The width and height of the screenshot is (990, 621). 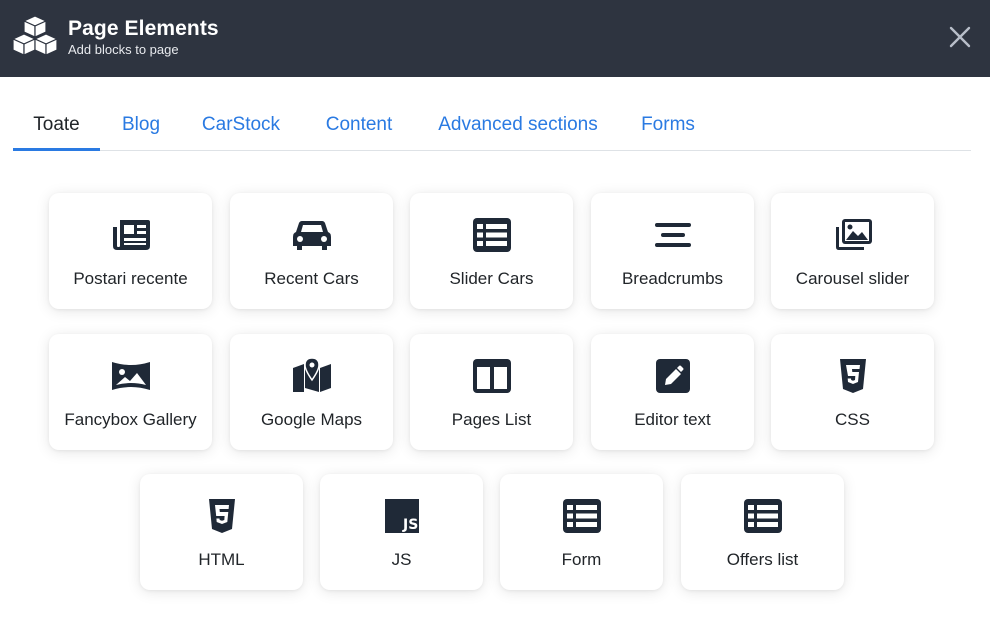 What do you see at coordinates (672, 235) in the screenshot?
I see `align-center-icon` at bounding box center [672, 235].